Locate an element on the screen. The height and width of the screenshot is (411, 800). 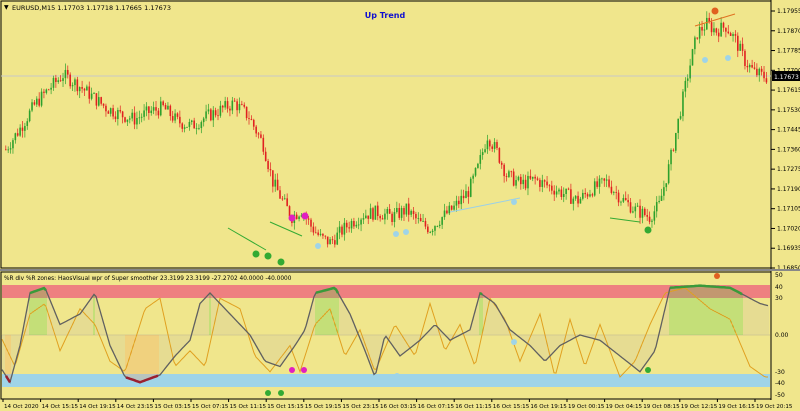
chart-toggle-icon: ▼ is located at coordinates (6, 7).